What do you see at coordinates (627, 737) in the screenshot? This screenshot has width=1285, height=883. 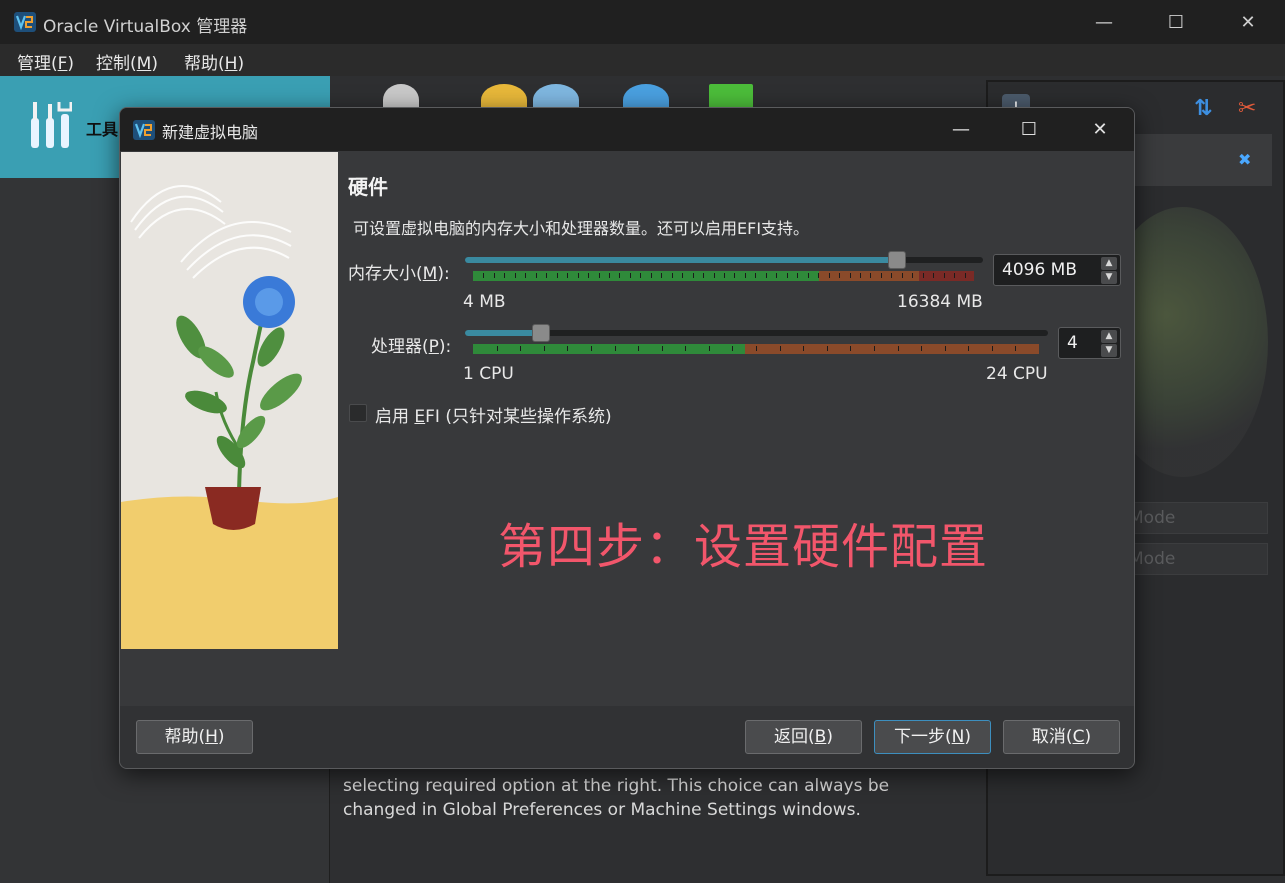 I see `dialog-footer: 帮助(H) 返回(B) 下一步(N) 取消(C)` at bounding box center [627, 737].